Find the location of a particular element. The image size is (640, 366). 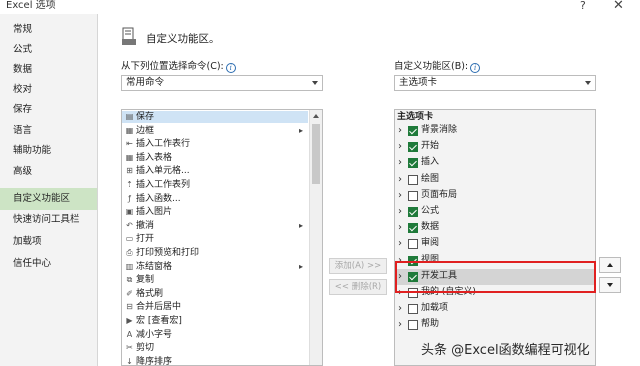

move-up-icon is located at coordinates (610, 265).